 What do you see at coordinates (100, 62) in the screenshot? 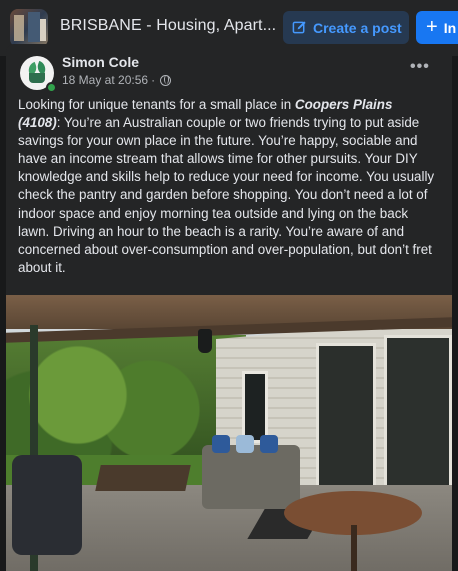
I see `post-author: Simon Cole` at bounding box center [100, 62].